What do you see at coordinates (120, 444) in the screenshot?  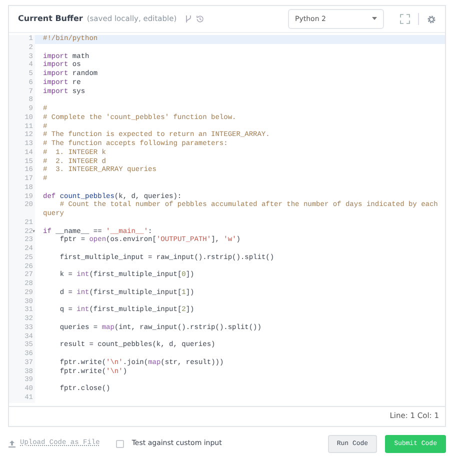 I see `custom-input-checkbox` at bounding box center [120, 444].